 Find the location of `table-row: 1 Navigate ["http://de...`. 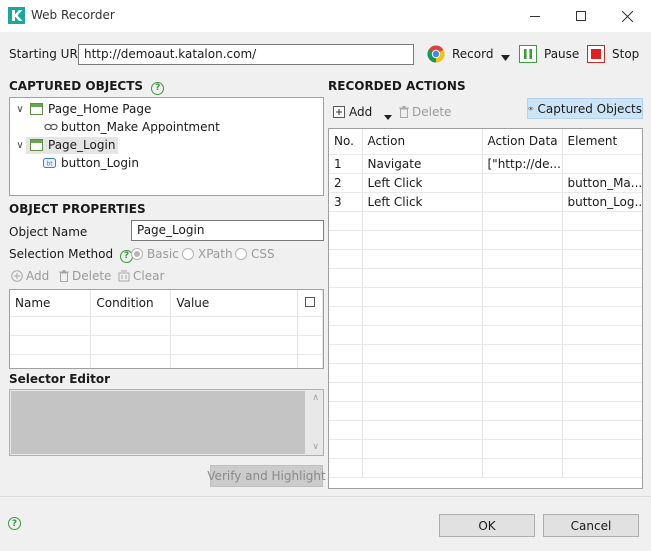

table-row: 1 Navigate ["http://de... is located at coordinates (485, 164).